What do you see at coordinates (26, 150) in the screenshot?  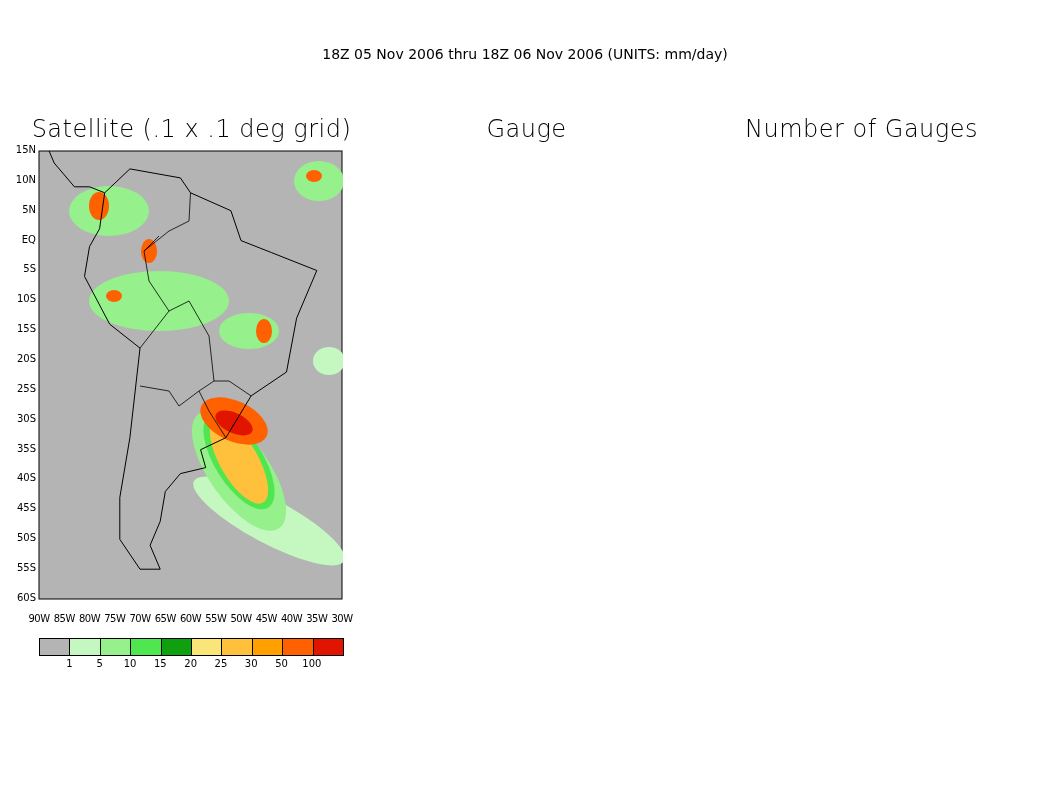 I see `latitude-label: 15N` at bounding box center [26, 150].